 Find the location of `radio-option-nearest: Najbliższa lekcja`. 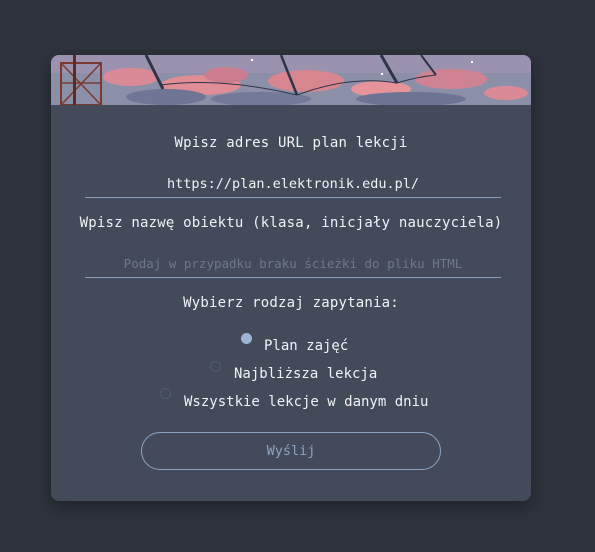

radio-option-nearest: Najbliższa lekcja is located at coordinates (291, 371).